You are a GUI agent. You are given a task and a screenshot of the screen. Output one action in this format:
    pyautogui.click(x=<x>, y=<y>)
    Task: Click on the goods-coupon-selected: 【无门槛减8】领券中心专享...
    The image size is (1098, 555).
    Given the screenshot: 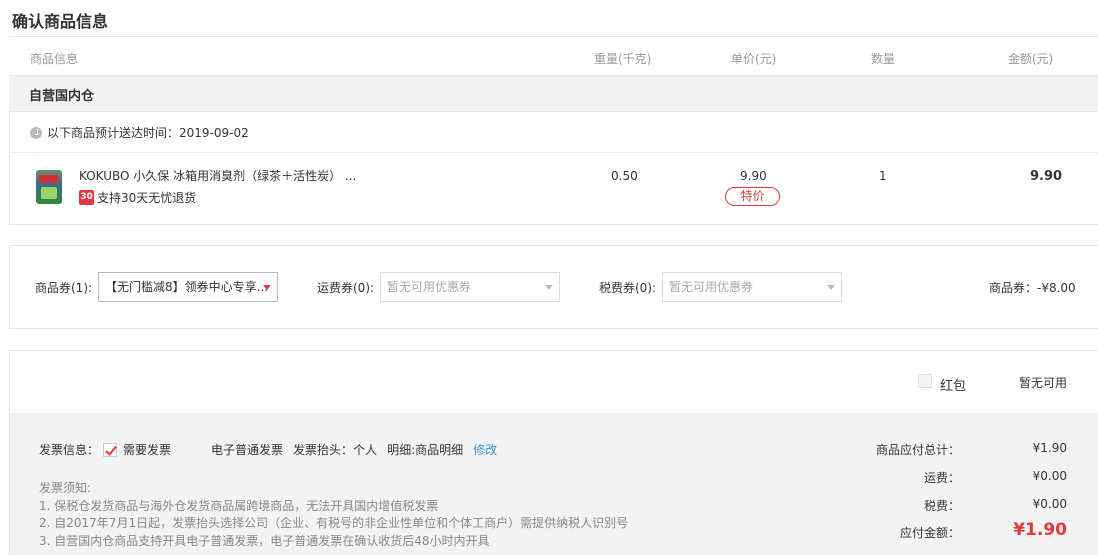 What is the action you would take?
    pyautogui.click(x=187, y=287)
    